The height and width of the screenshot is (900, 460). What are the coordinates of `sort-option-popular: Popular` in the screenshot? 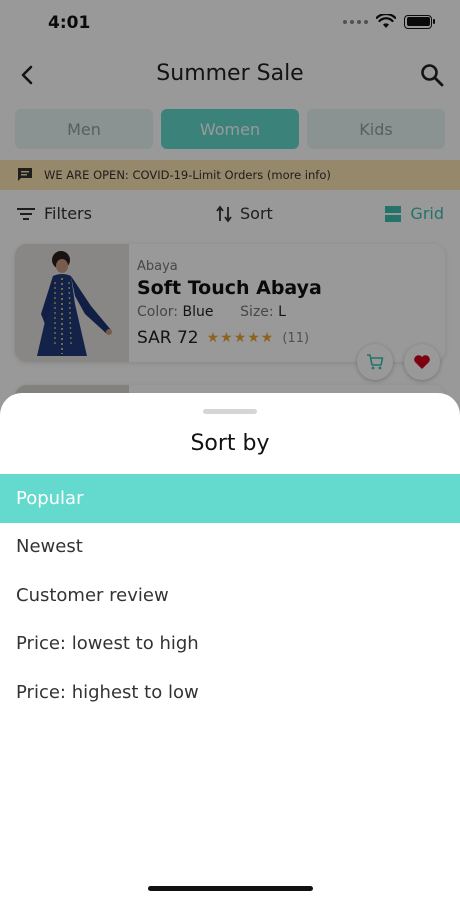 It's located at (230, 498).